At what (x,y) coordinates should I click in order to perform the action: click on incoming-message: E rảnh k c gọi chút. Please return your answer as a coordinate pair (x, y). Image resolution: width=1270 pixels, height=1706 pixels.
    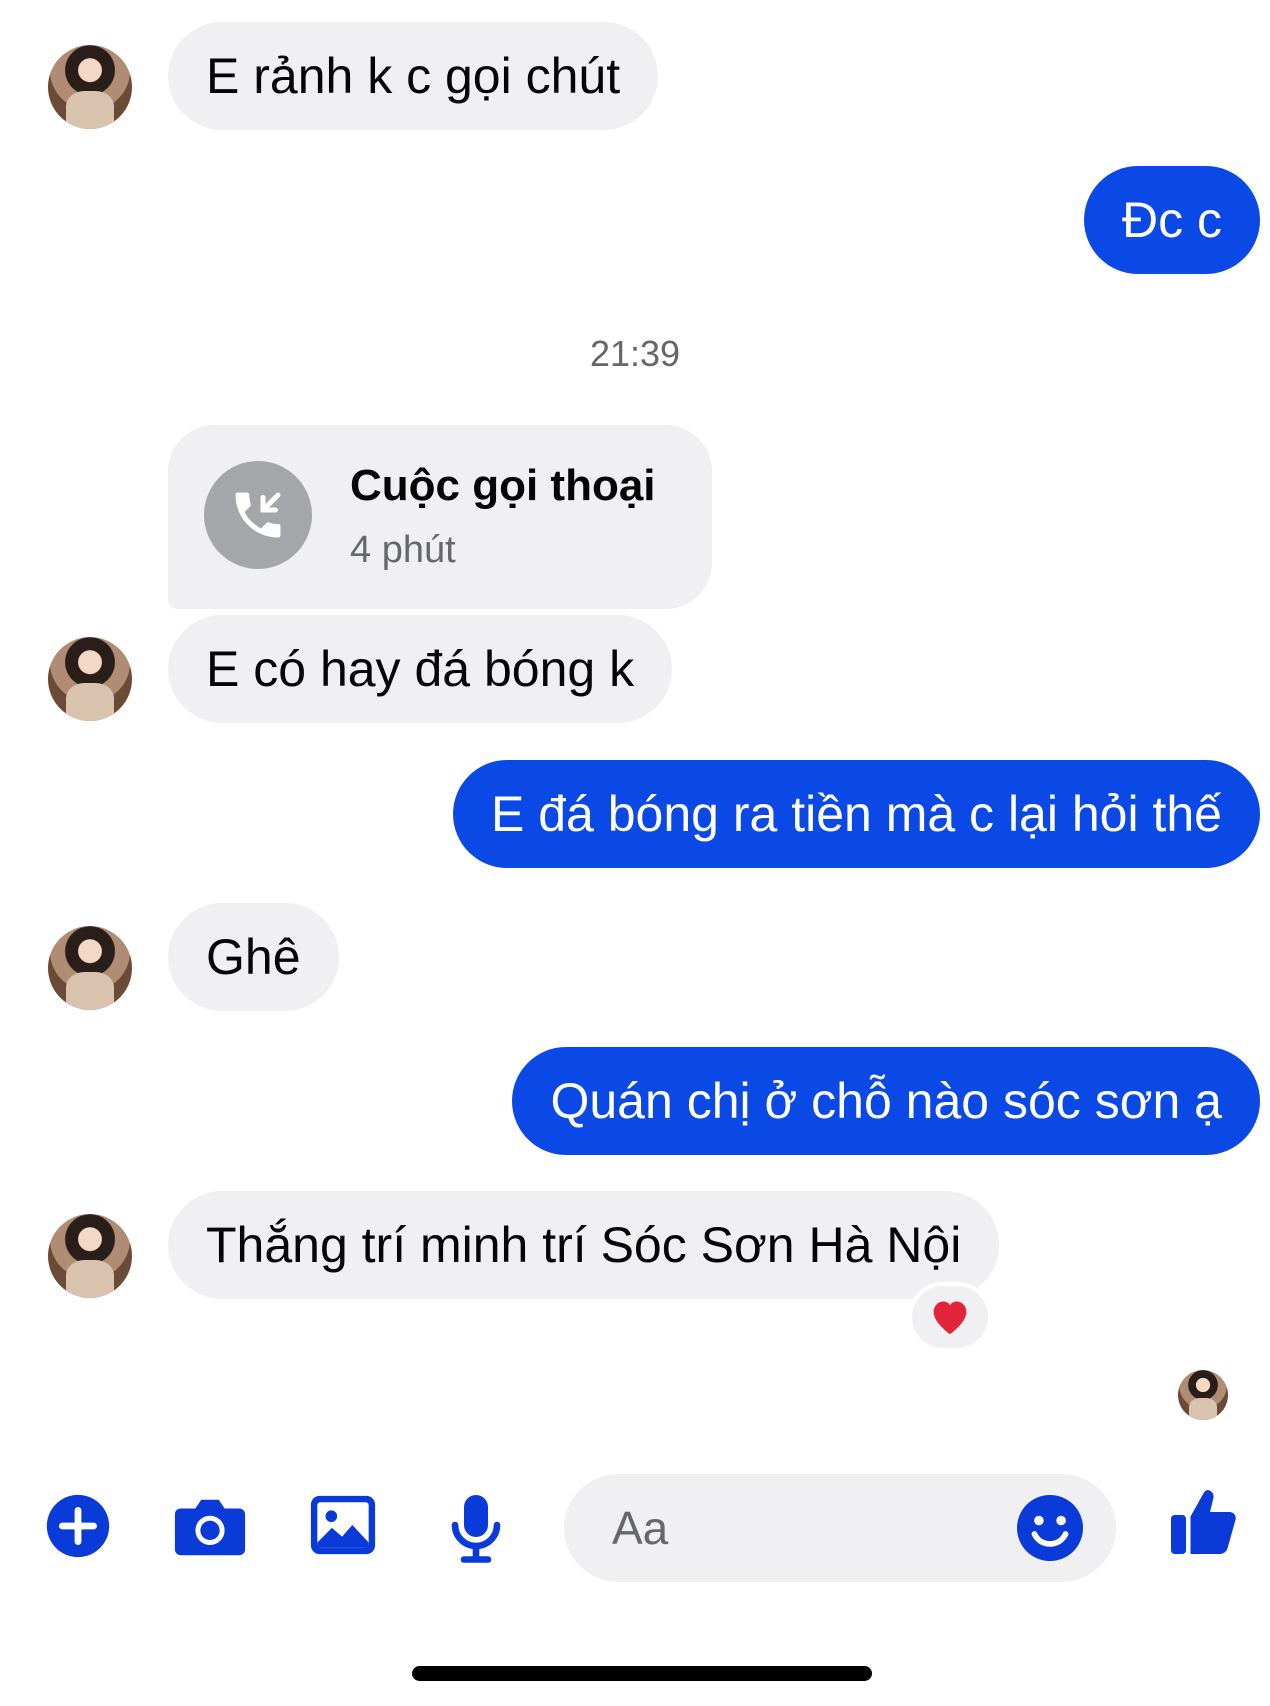
    Looking at the image, I should click on (413, 76).